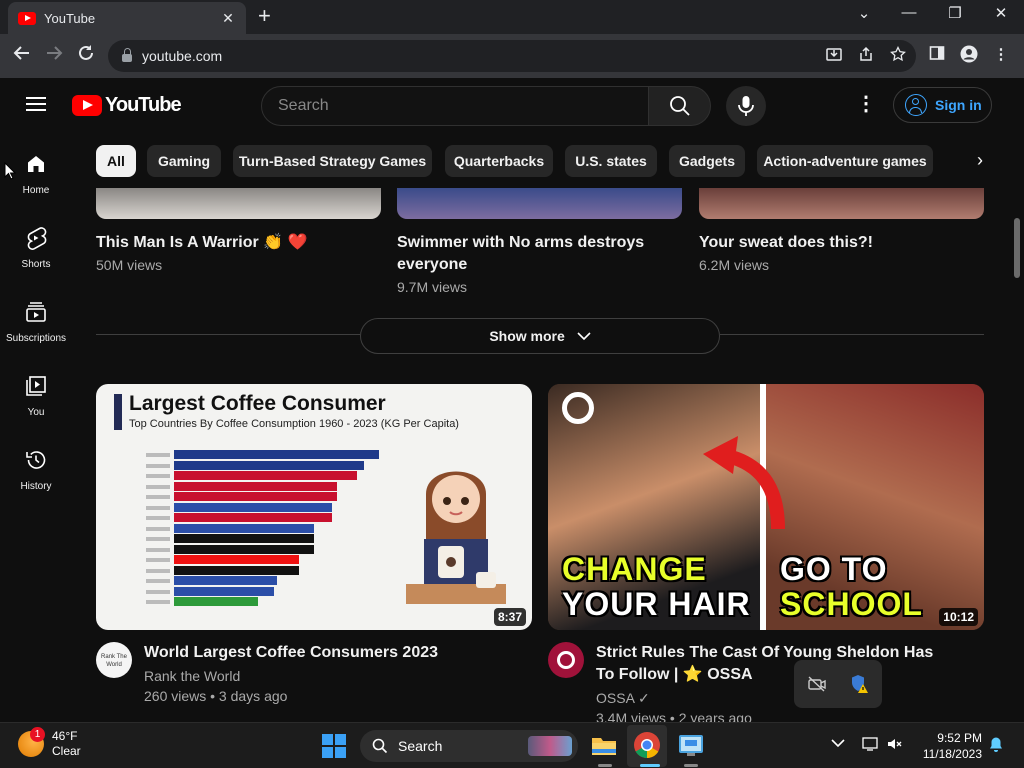  I want to click on weather-moon-icon: 1, so click(31, 742).